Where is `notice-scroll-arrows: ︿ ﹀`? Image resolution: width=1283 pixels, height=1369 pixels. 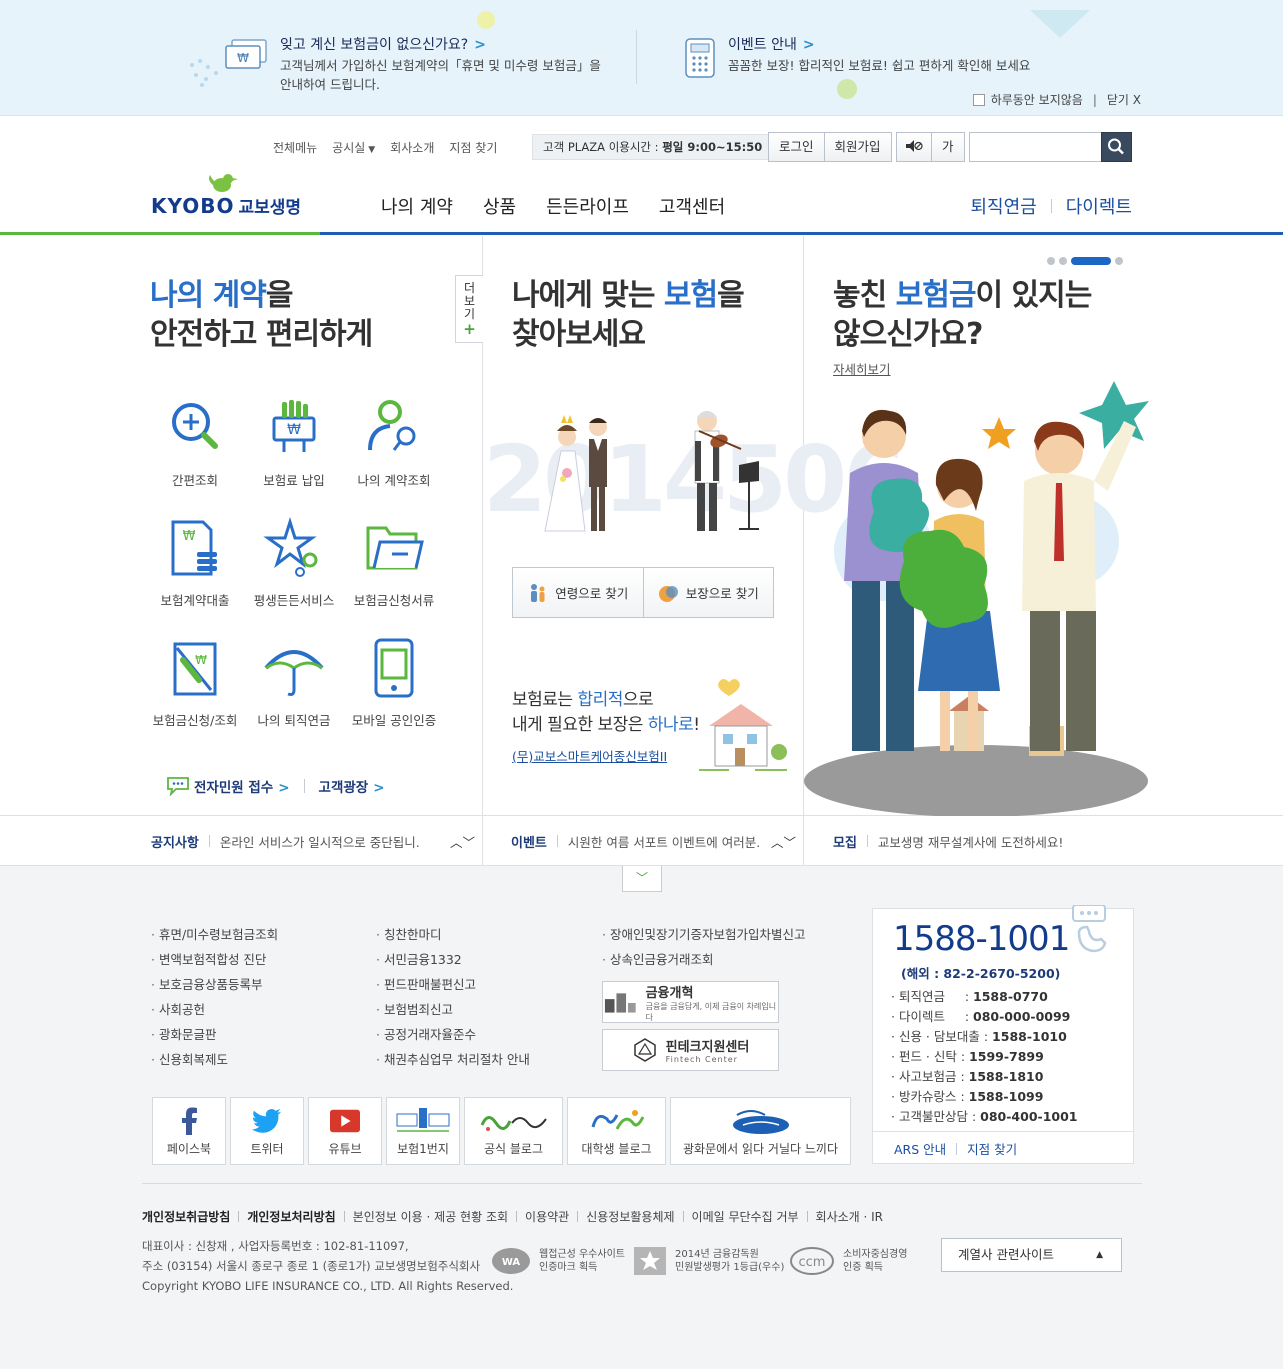
notice-scroll-arrows: ︿ ﹀ is located at coordinates (462, 841).